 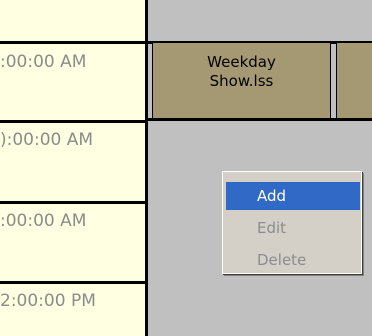 What do you see at coordinates (293, 228) in the screenshot?
I see `menu-item-edit: Edit` at bounding box center [293, 228].